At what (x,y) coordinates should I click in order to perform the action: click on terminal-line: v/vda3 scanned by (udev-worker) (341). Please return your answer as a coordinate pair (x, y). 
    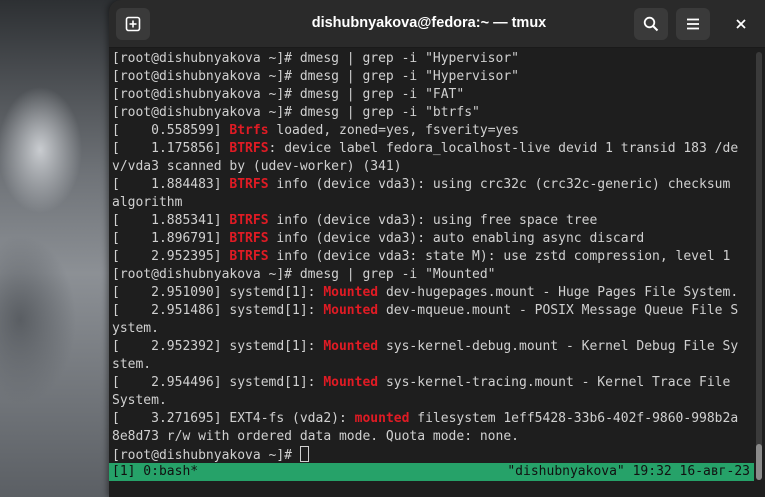
    Looking at the image, I should click on (425, 167).